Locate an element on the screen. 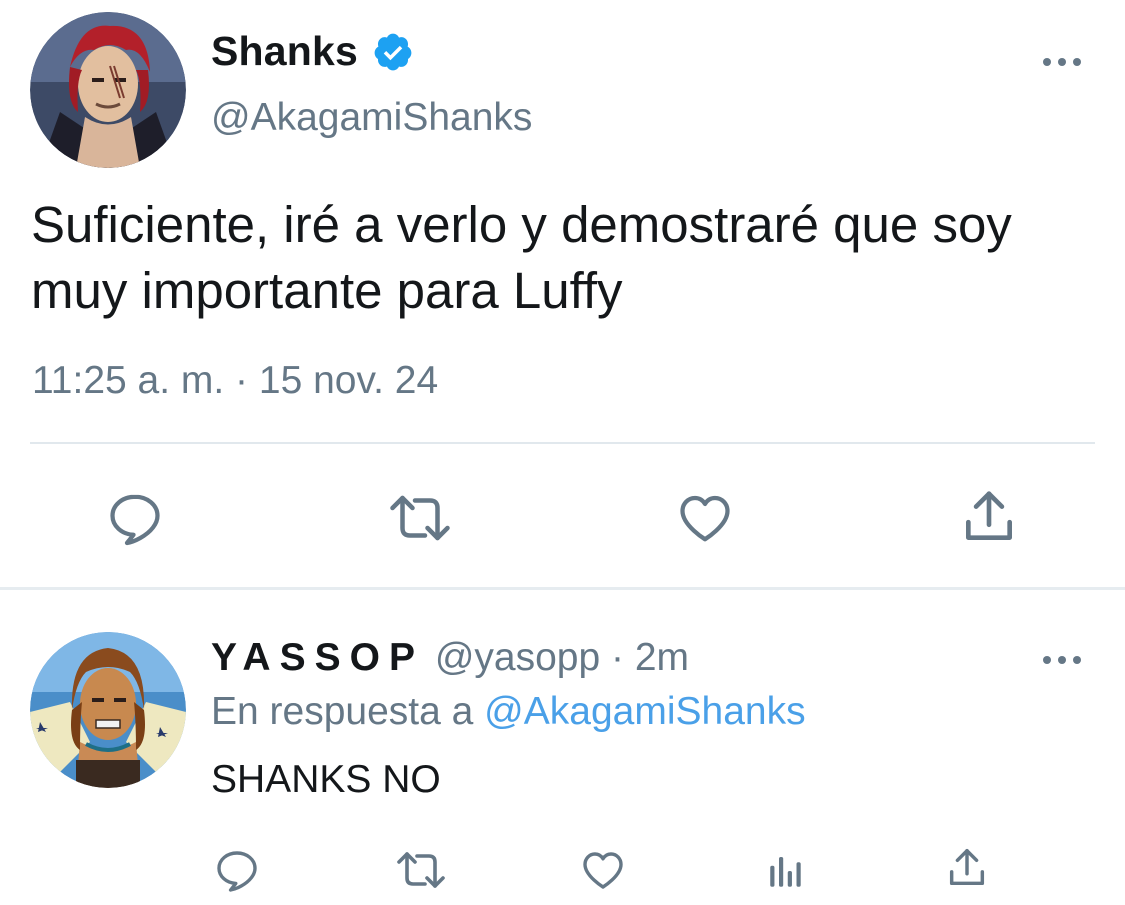 This screenshot has width=1125, height=905. handle: @AkagamiShanks is located at coordinates (371, 118).